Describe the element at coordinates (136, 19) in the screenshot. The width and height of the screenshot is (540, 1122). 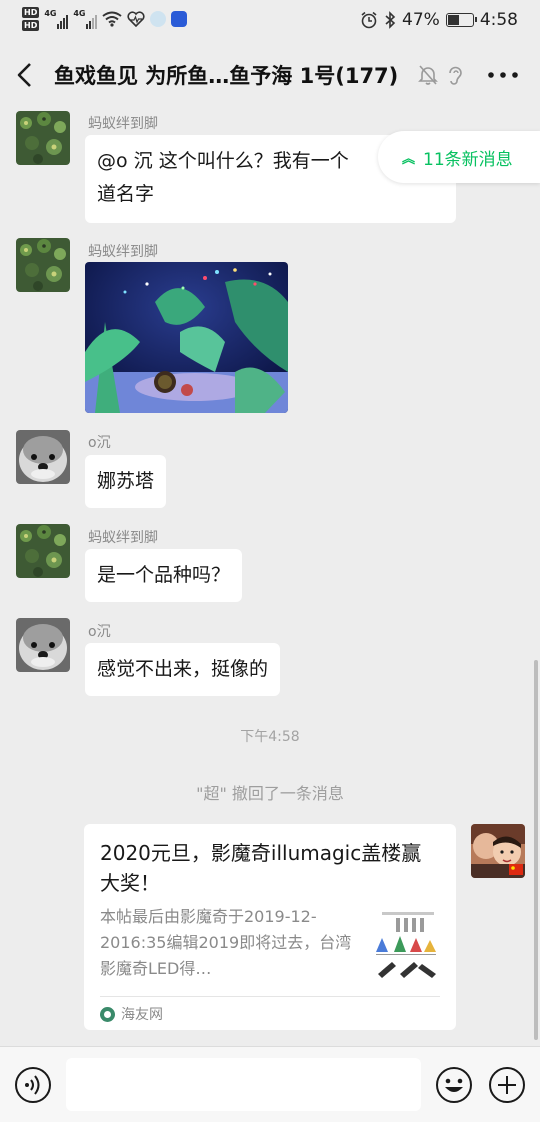
I see `heartbeat-icon` at that location.